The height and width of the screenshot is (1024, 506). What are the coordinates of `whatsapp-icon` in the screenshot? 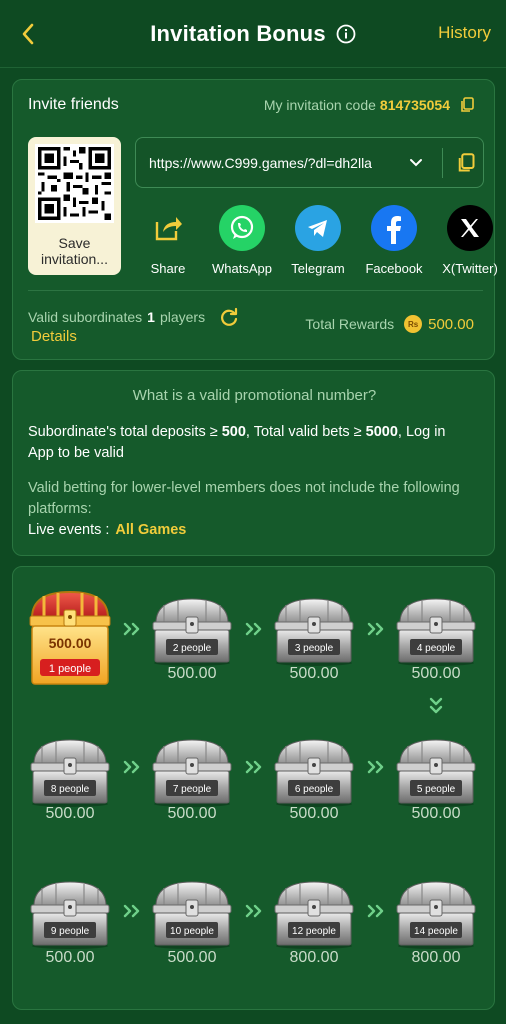 It's located at (242, 228).